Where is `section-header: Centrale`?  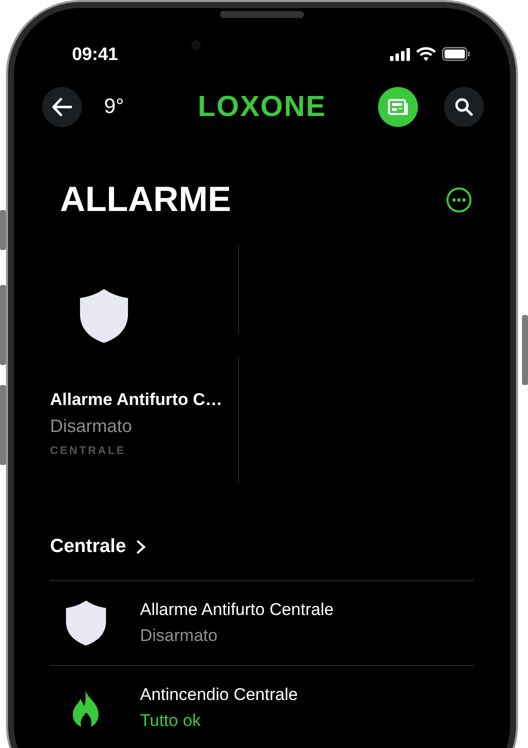
section-header: Centrale is located at coordinates (98, 547).